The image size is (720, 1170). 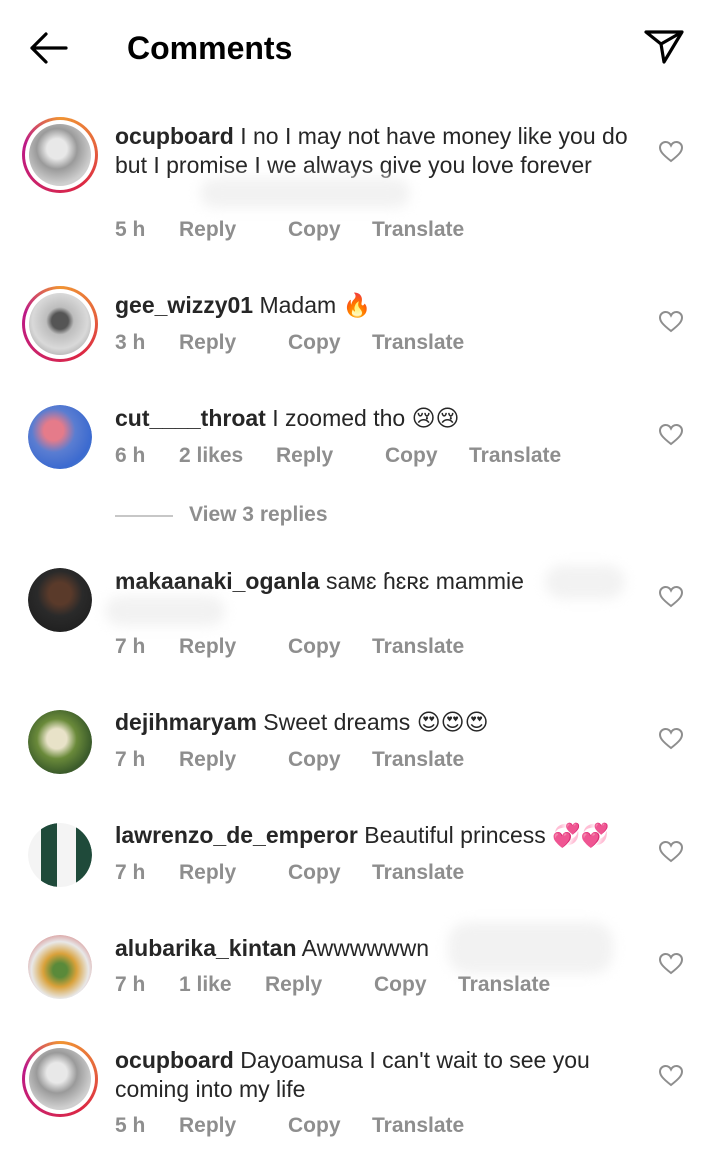 What do you see at coordinates (217, 581) in the screenshot?
I see `comment-username: makaanaki_oganla` at bounding box center [217, 581].